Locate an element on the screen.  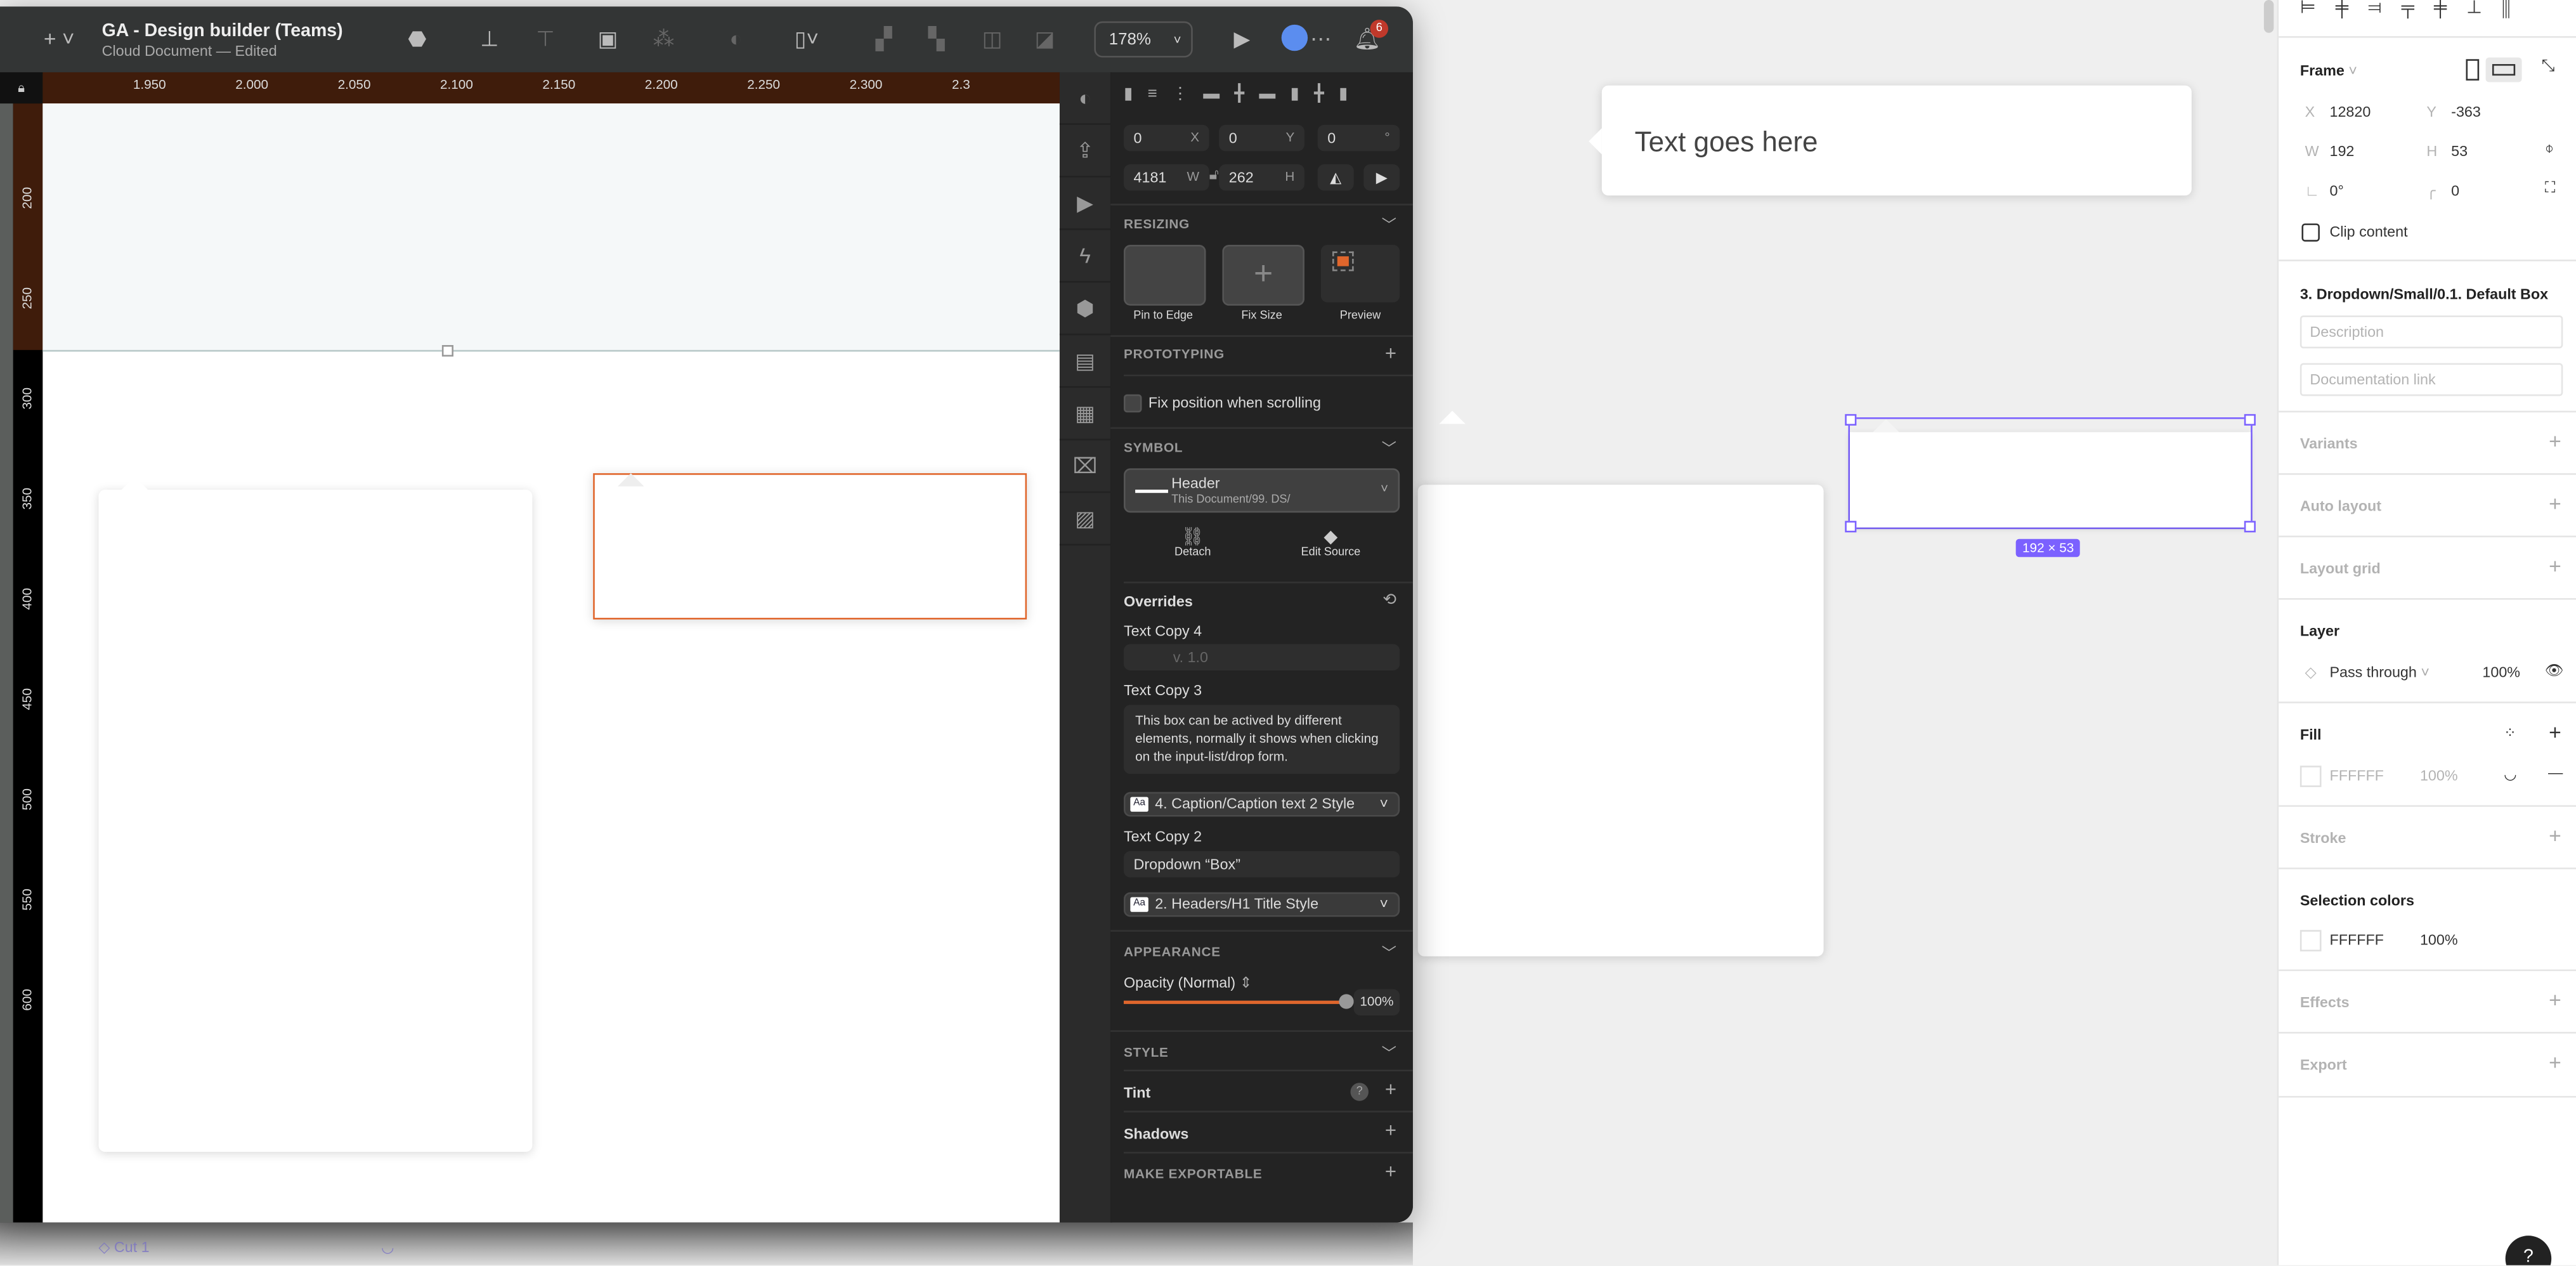
styles-grid-icon: ⁘ is located at coordinates (2510, 733).